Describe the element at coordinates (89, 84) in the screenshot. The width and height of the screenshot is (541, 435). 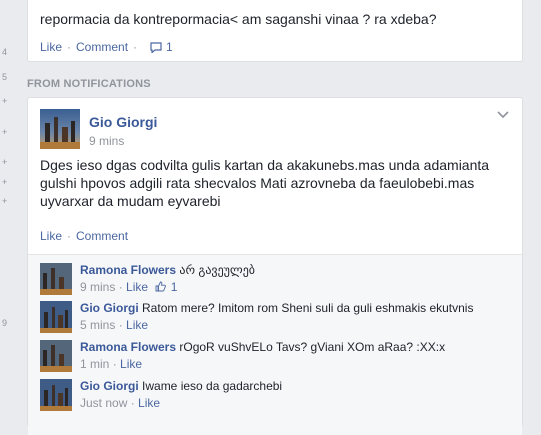
I see `section-heading: FROM NOTIFICATIONS` at that location.